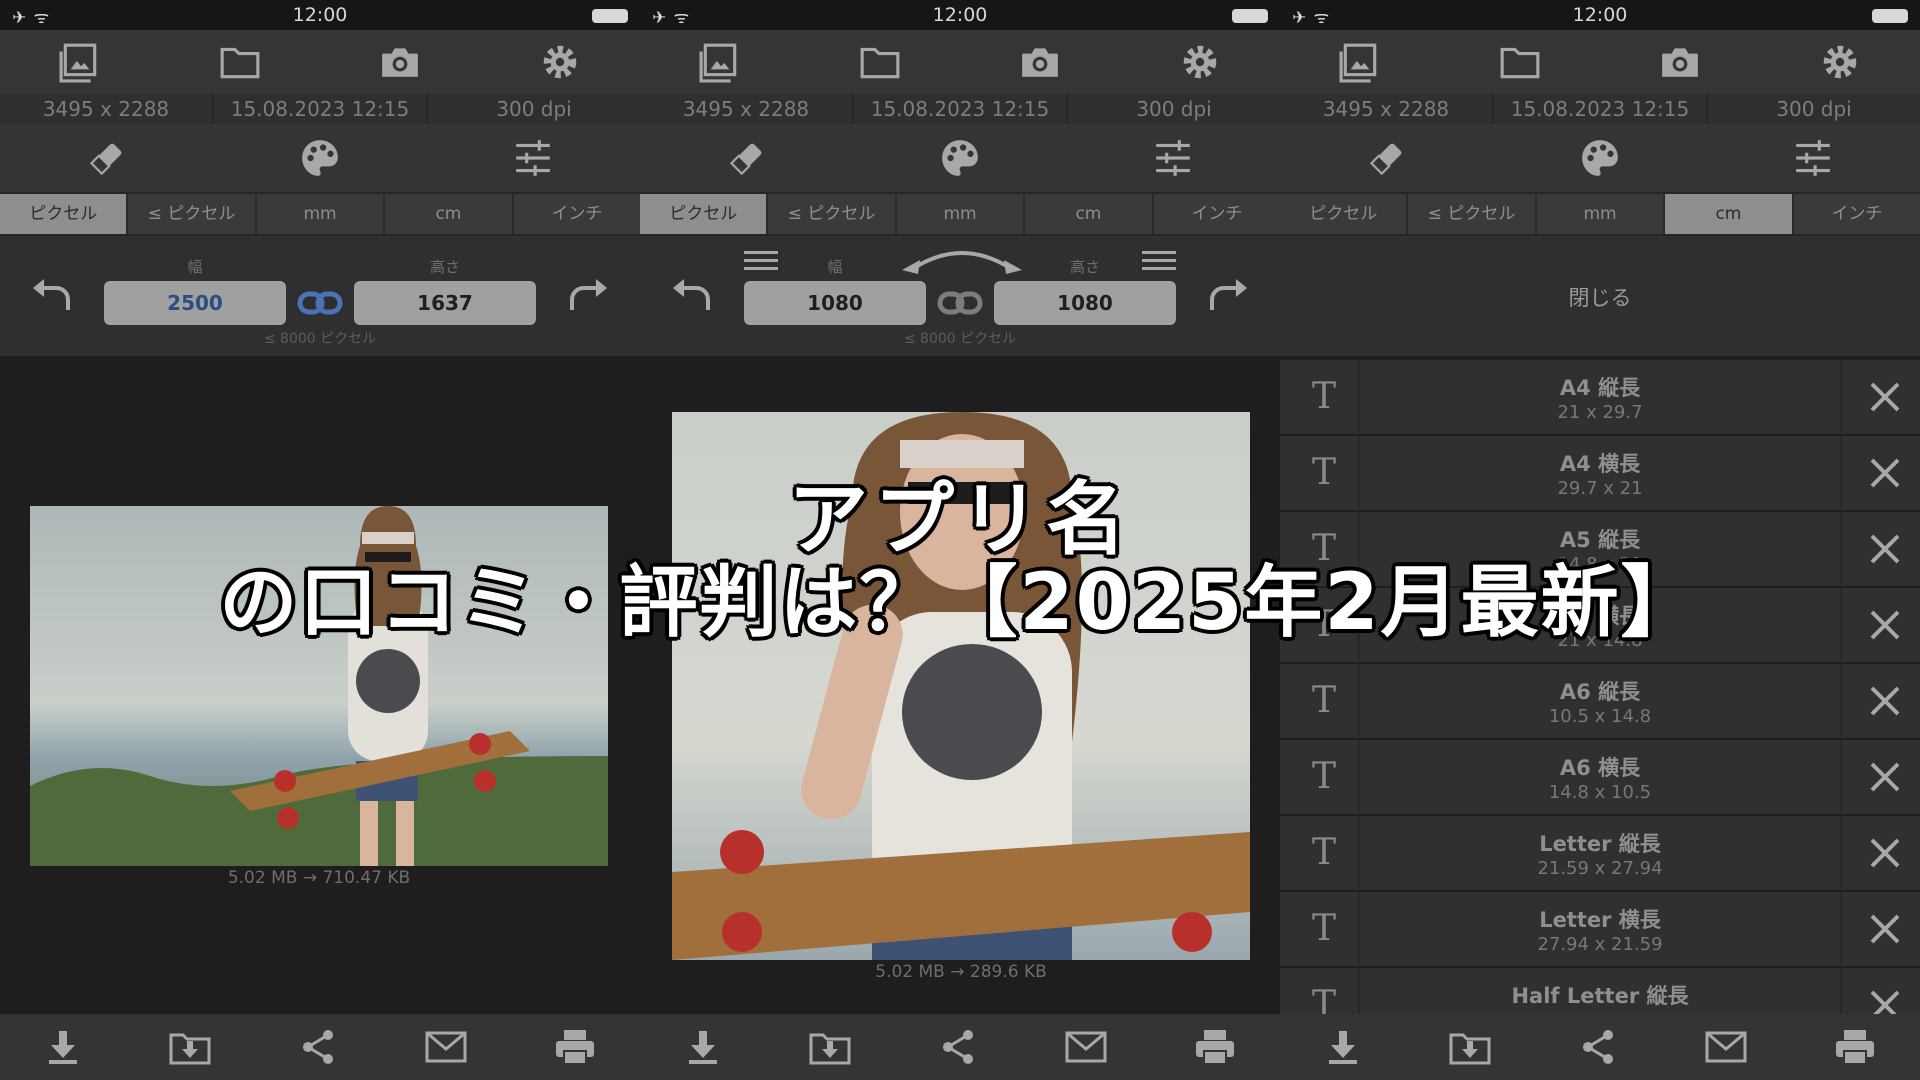 The width and height of the screenshot is (1920, 1080). I want to click on width-input: 1080, so click(835, 303).